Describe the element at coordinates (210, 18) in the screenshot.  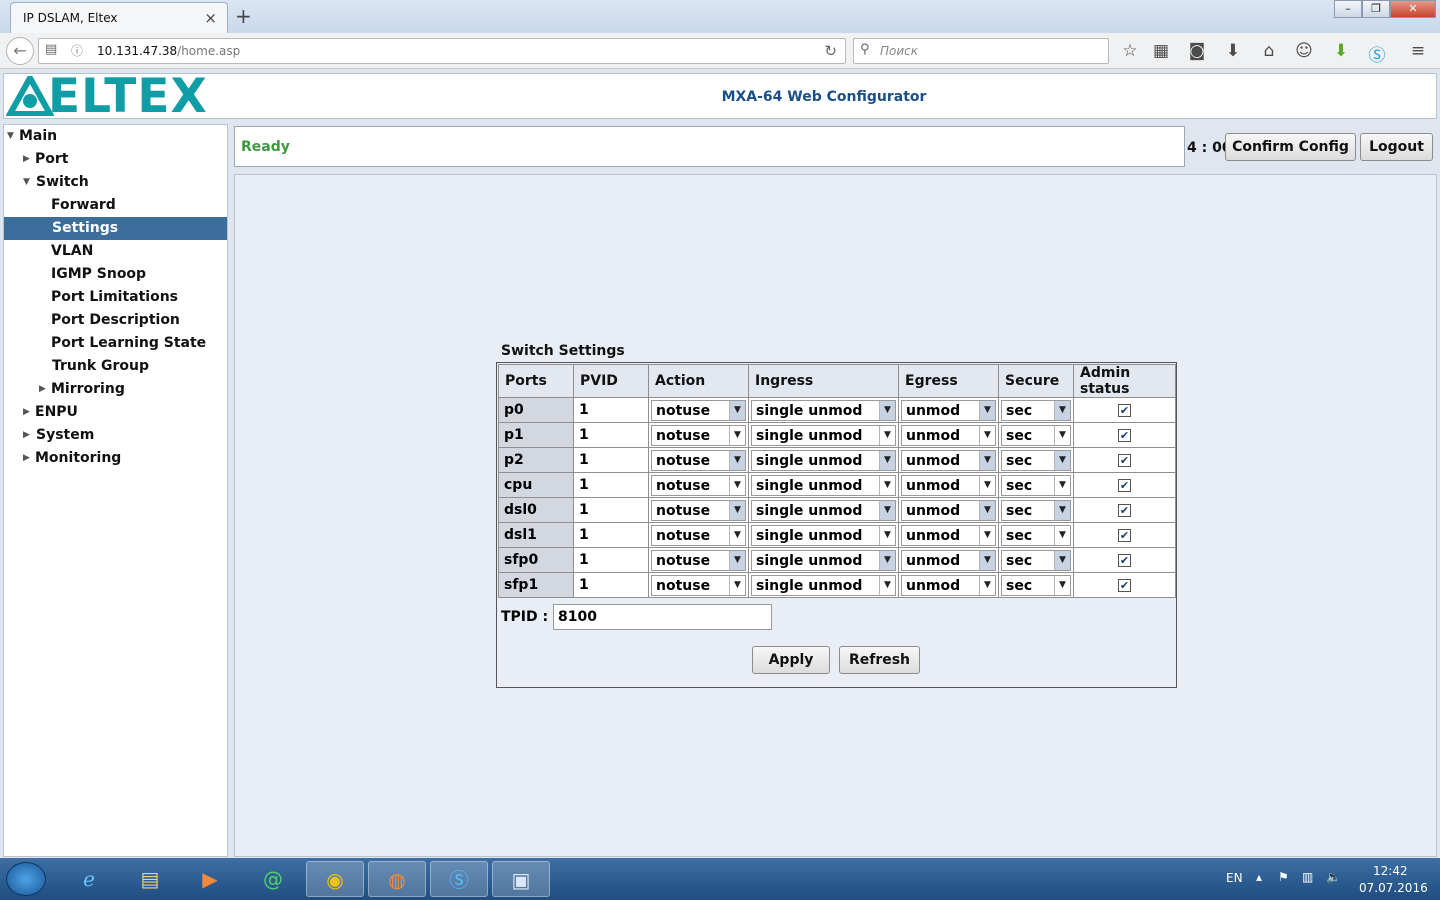
I see `tab-close-icon: ×` at that location.